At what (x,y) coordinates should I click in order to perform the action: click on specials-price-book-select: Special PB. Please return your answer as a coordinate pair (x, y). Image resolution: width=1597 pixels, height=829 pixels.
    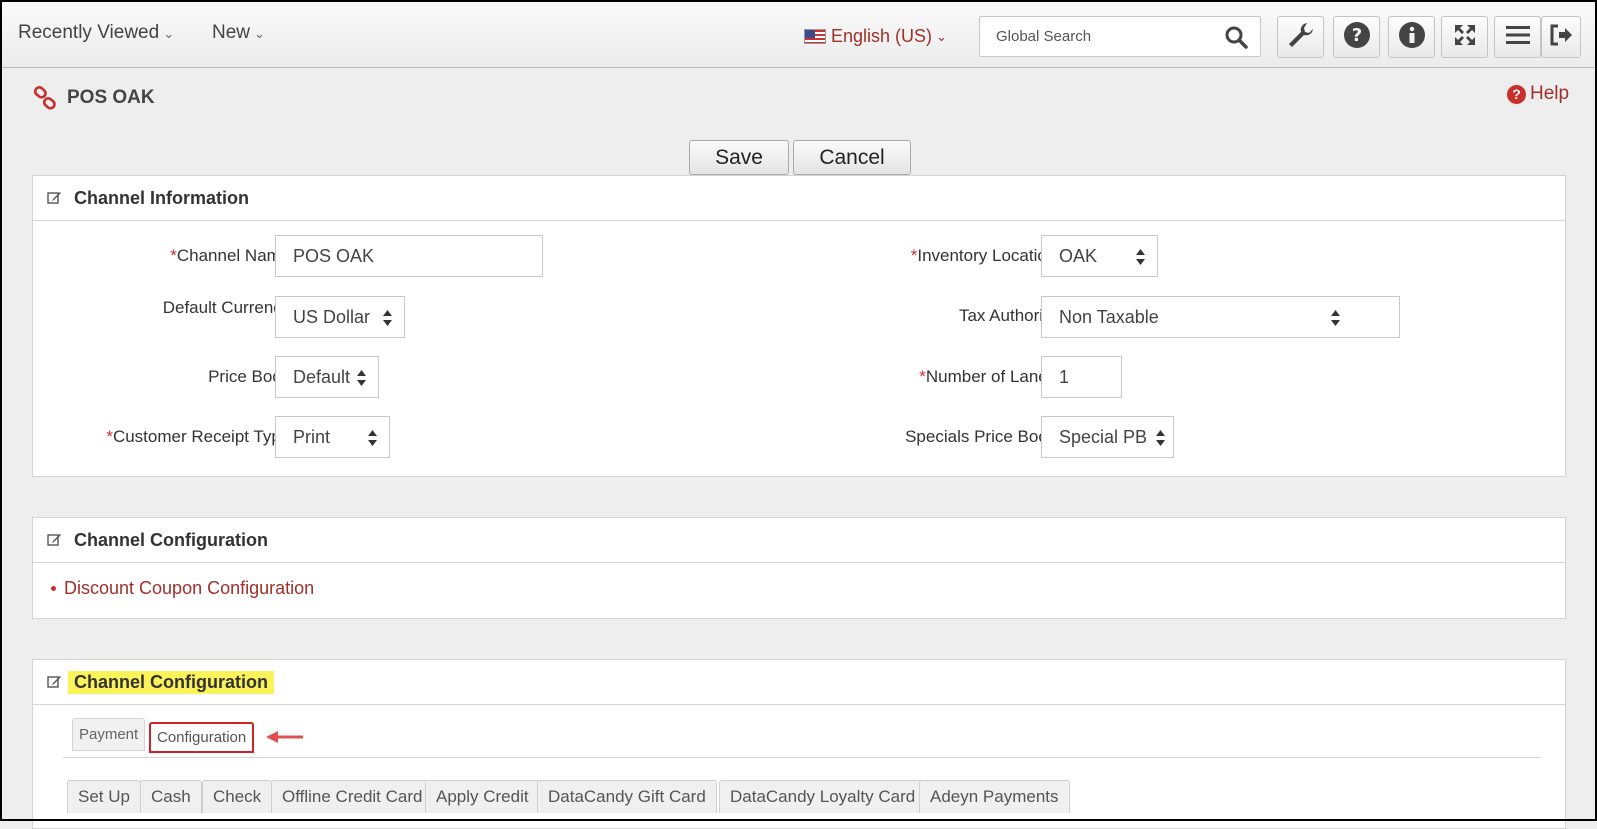
    Looking at the image, I should click on (1107, 437).